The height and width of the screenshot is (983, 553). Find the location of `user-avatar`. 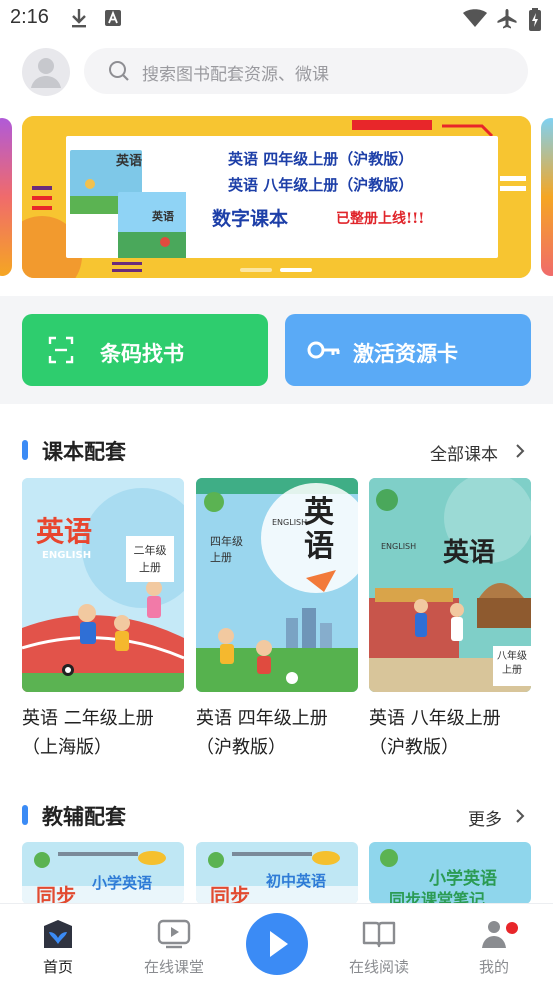

user-avatar is located at coordinates (46, 72).